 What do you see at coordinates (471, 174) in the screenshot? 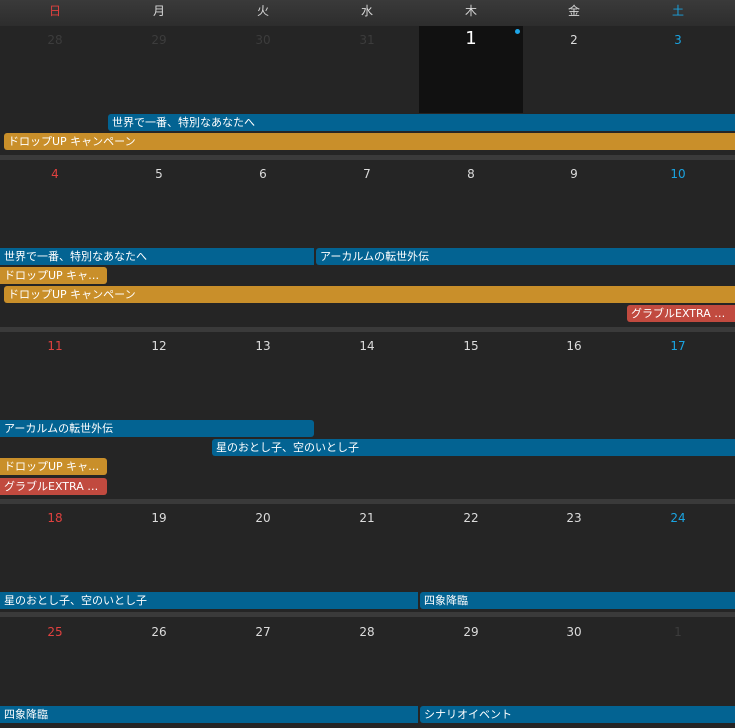
I see `day-cell: 8` at bounding box center [471, 174].